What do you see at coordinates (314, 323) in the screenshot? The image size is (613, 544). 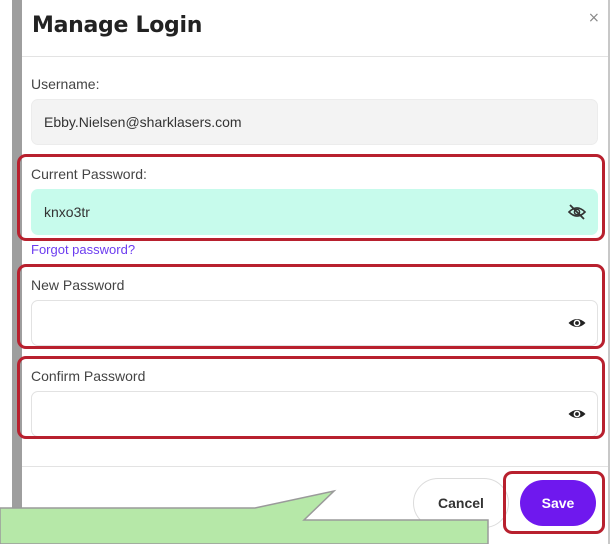 I see `new-password-input` at bounding box center [314, 323].